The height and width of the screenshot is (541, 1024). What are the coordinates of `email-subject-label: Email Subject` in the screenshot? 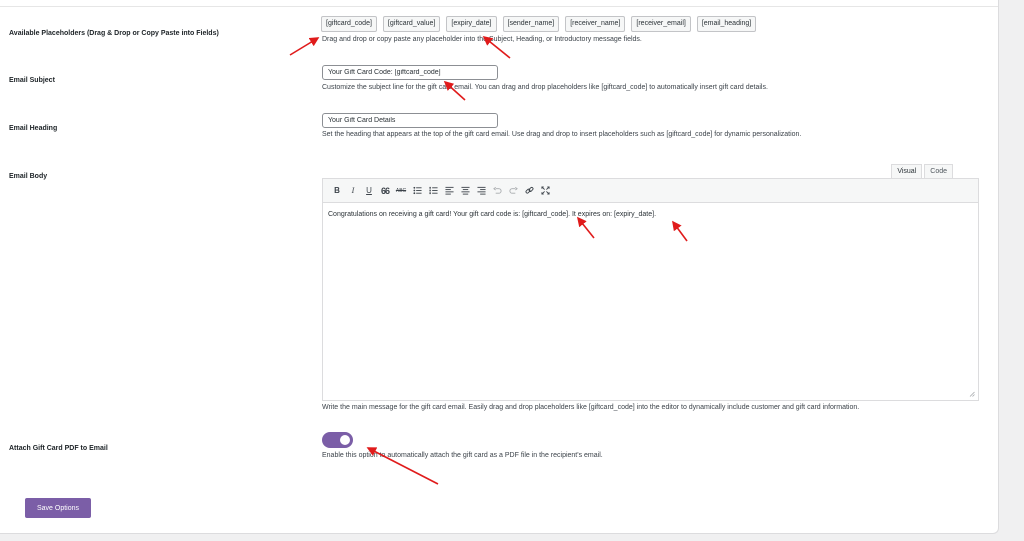 It's located at (32, 80).